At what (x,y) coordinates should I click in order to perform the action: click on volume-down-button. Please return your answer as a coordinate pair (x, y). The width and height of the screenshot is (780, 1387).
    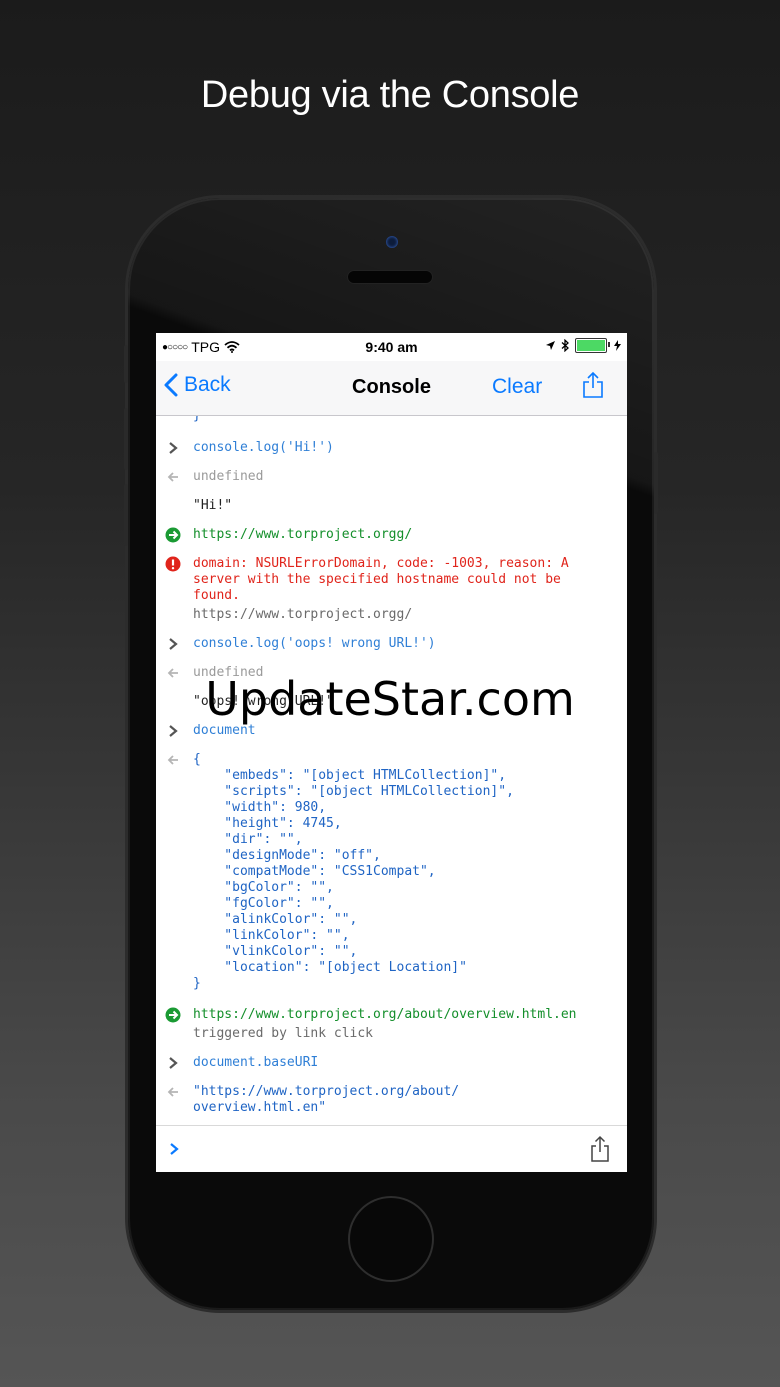
    Looking at the image, I should click on (126, 515).